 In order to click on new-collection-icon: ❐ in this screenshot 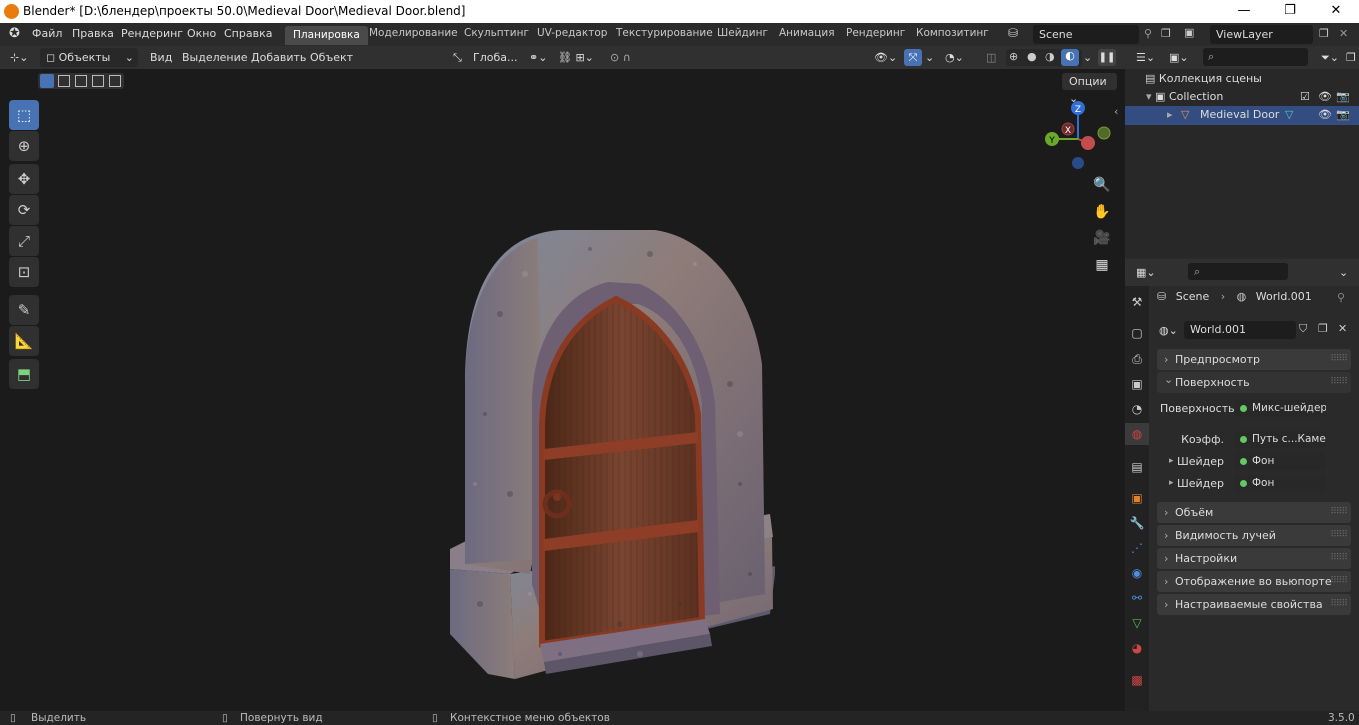, I will do `click(1351, 57)`.